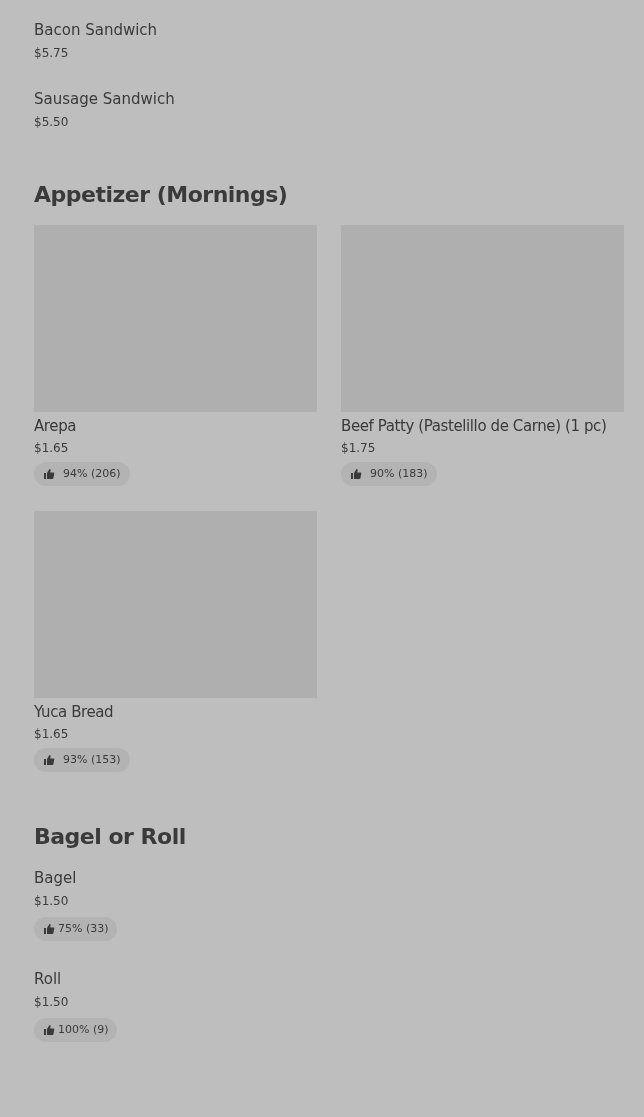  I want to click on item-price: $1.75, so click(359, 448).